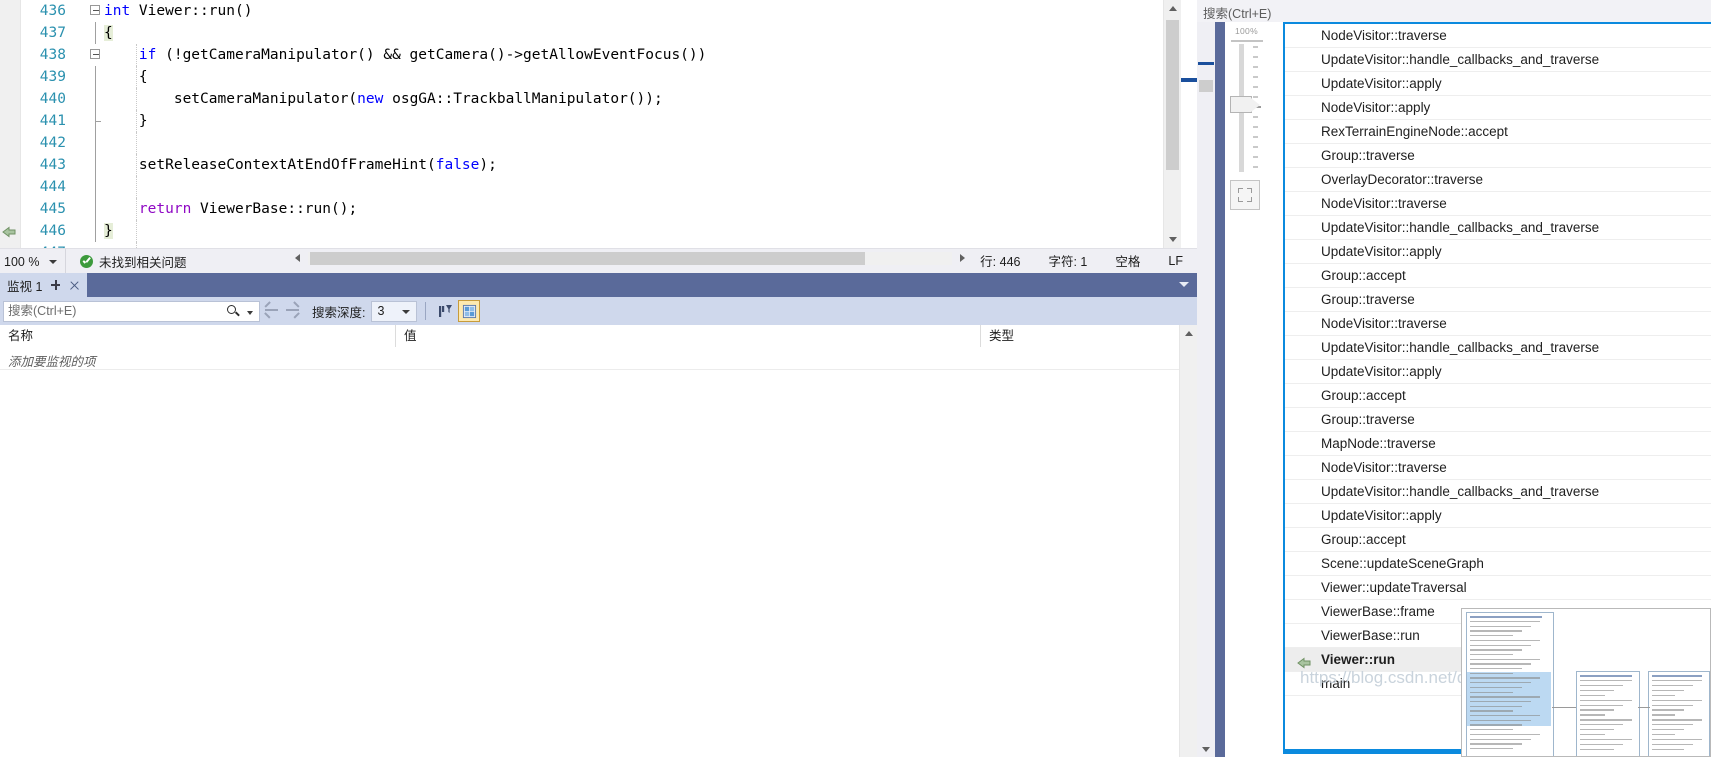 This screenshot has height=757, width=1711. I want to click on search-input, so click(107, 311).